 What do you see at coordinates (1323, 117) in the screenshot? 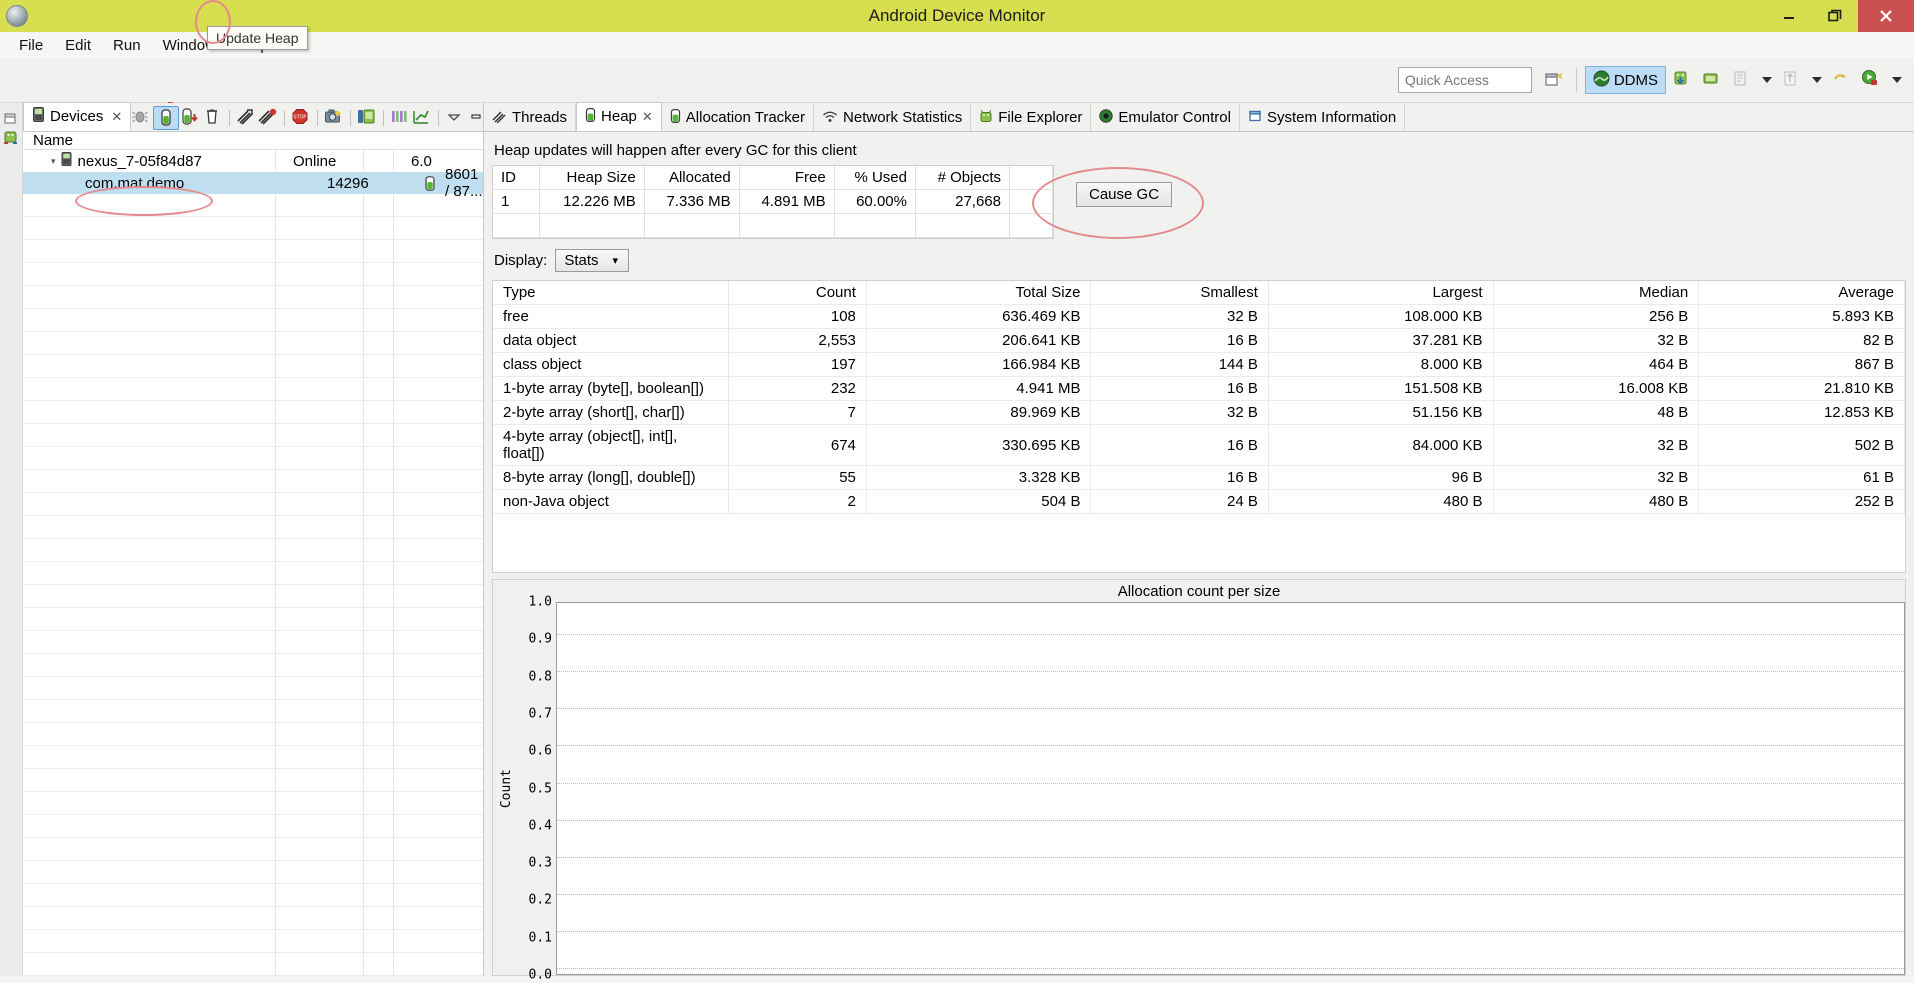
I see `tab-system-information: System Information` at bounding box center [1323, 117].